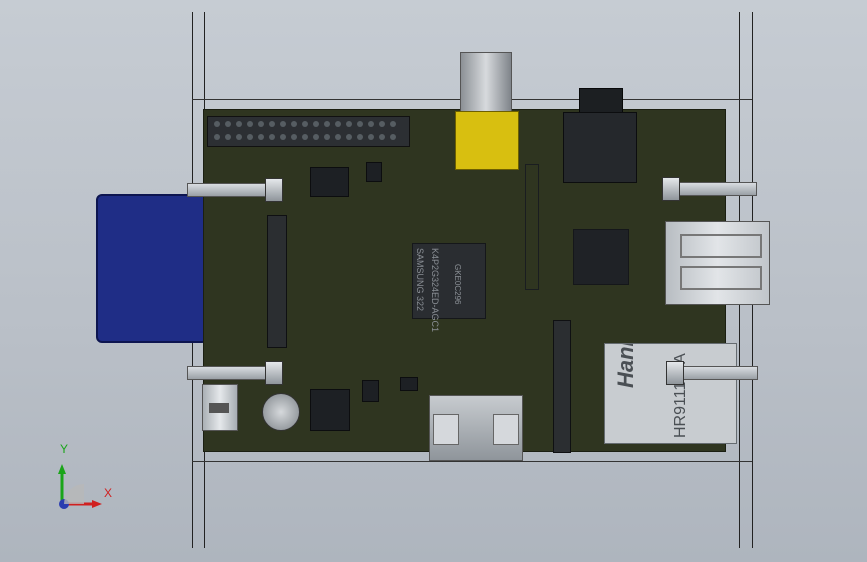 Image resolution: width=867 pixels, height=562 pixels. I want to click on bolt-bottom-right, so click(720, 373).